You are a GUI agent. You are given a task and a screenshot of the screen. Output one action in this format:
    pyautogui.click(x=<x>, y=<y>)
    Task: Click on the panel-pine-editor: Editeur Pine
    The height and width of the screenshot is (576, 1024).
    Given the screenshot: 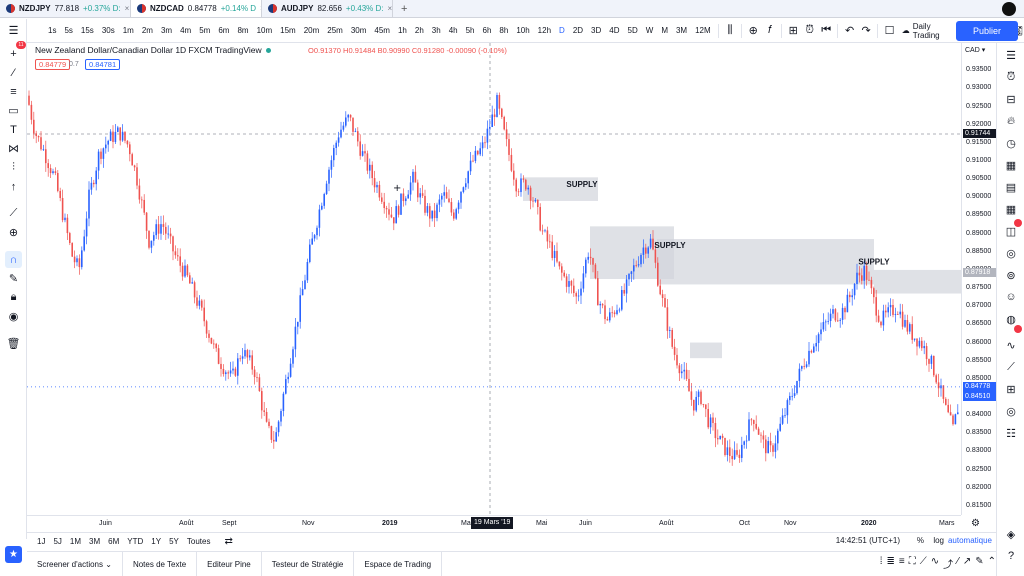 What is the action you would take?
    pyautogui.click(x=229, y=563)
    